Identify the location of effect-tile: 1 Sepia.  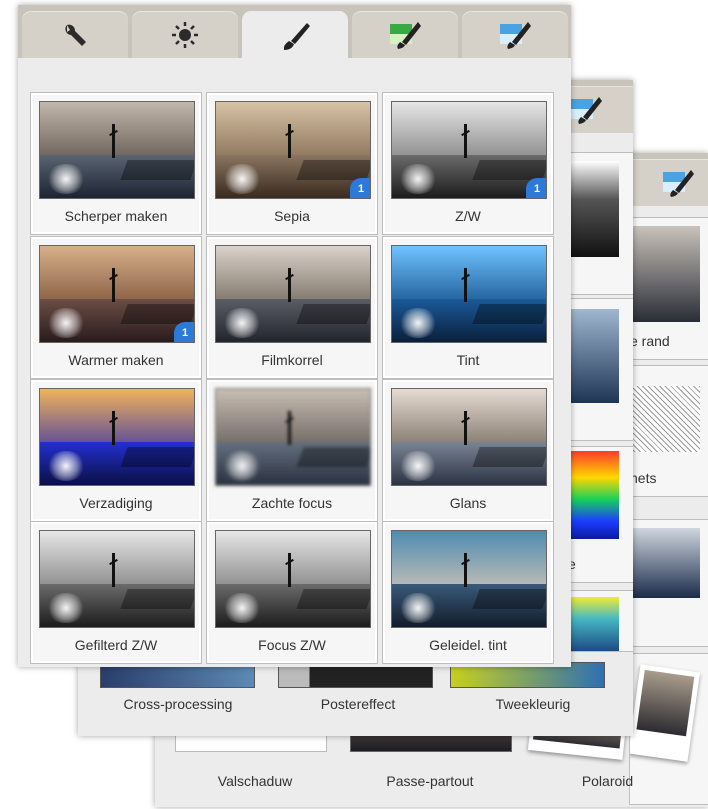
(292, 163).